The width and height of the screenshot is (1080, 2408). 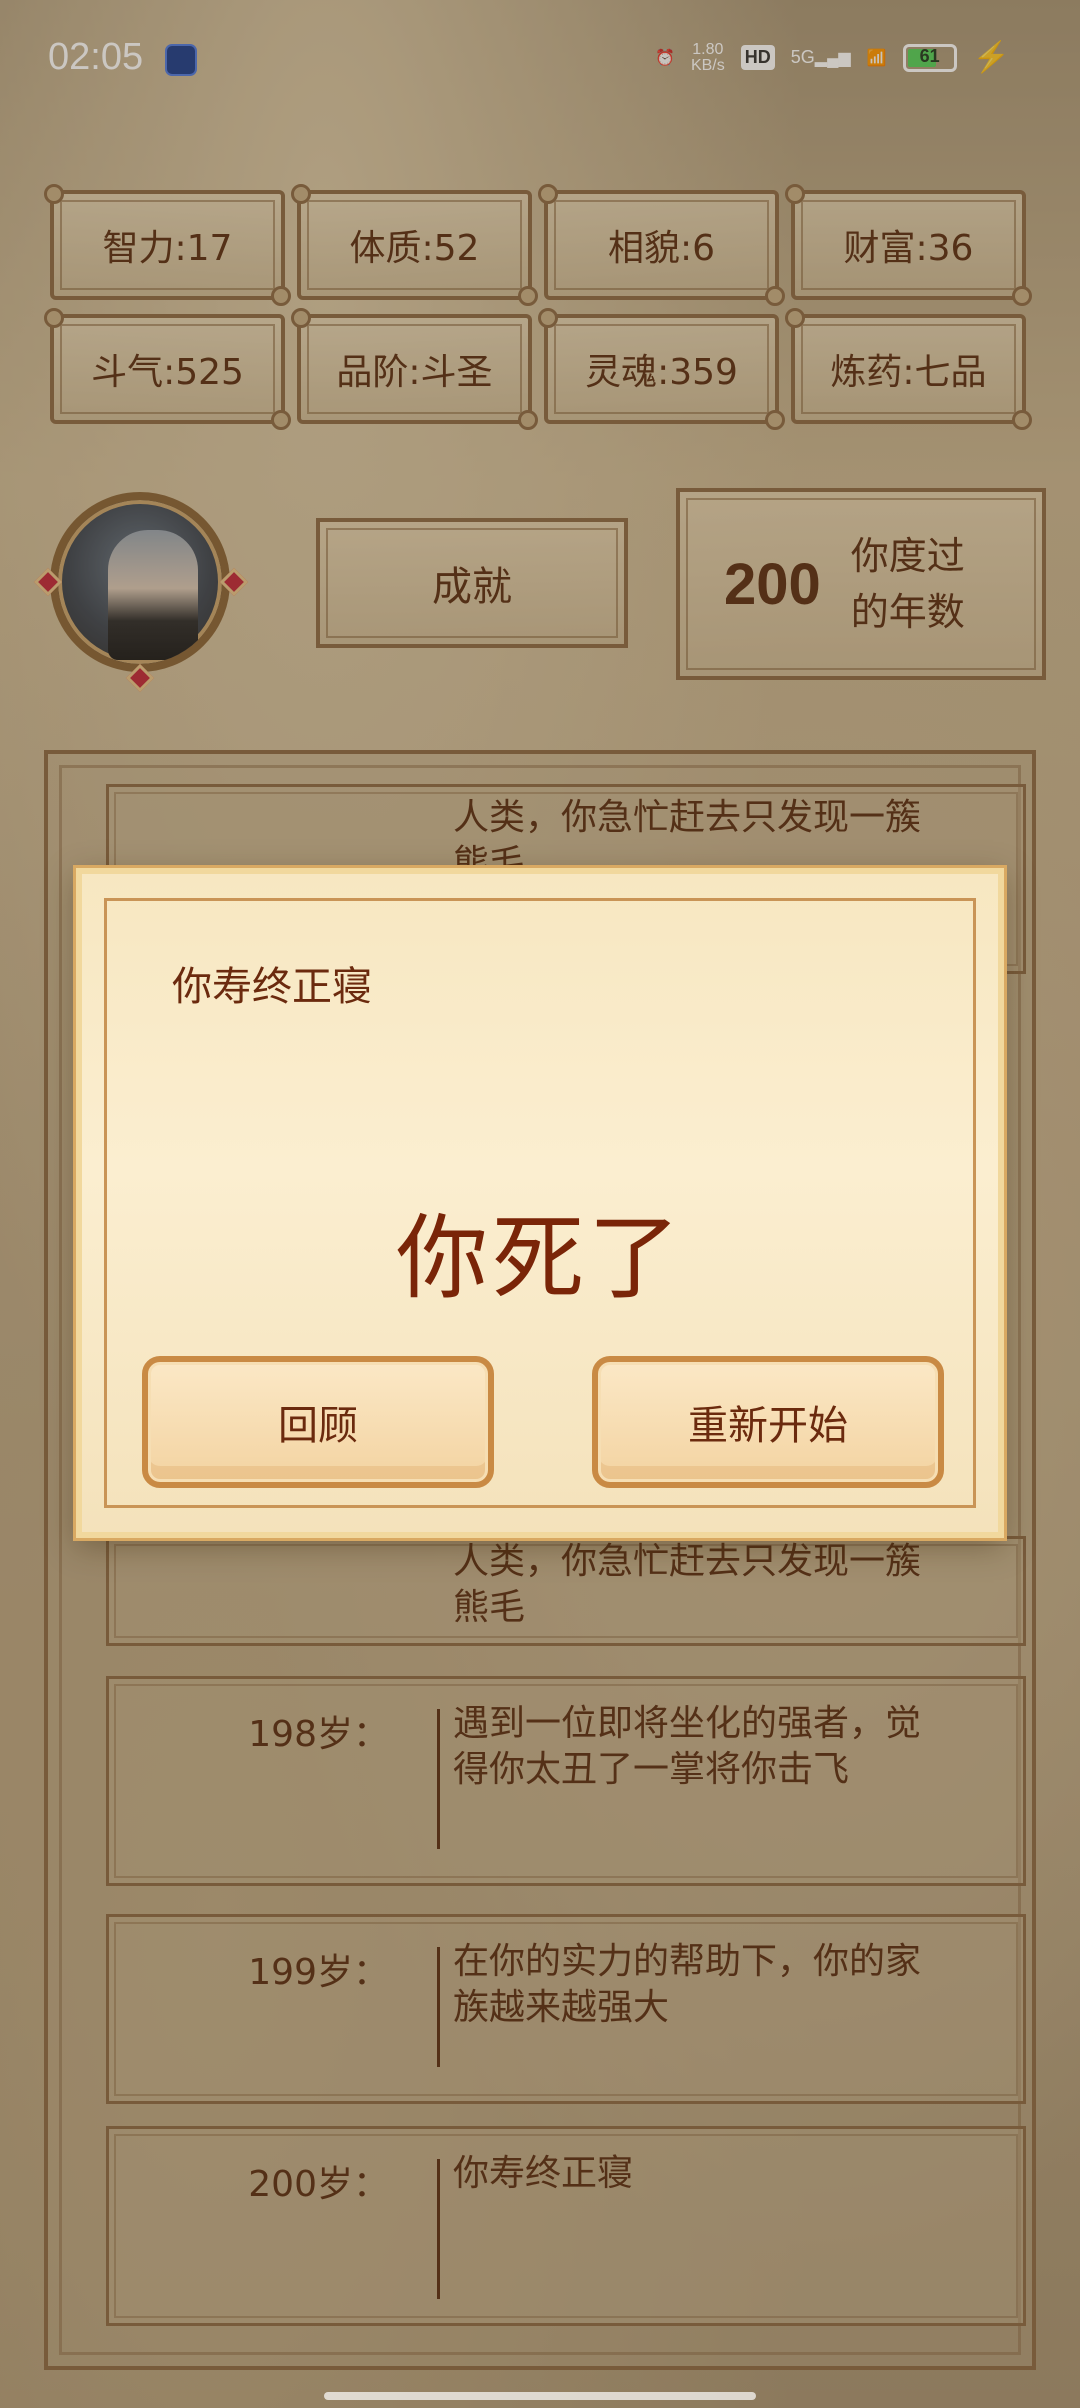 I want to click on review-button: 回顾, so click(x=318, y=1422).